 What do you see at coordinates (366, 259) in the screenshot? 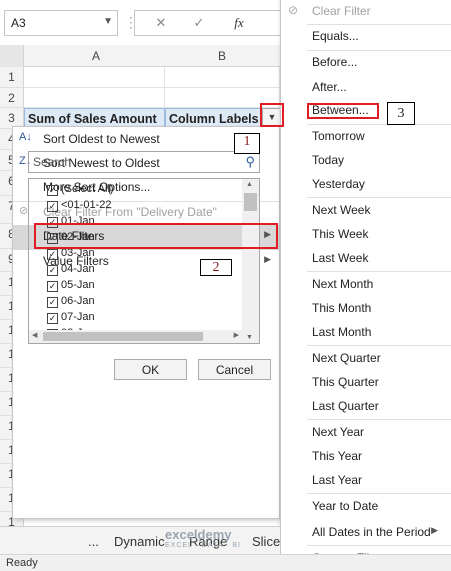
I see `submenu-last-week: Last Week` at bounding box center [366, 259].